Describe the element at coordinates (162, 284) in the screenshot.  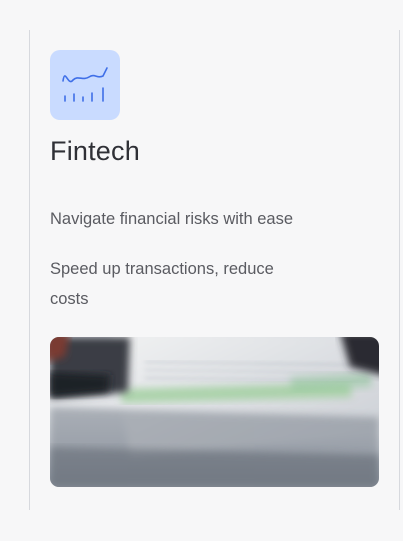
I see `feature-transactions: Speed up transactions, reduce costs` at that location.